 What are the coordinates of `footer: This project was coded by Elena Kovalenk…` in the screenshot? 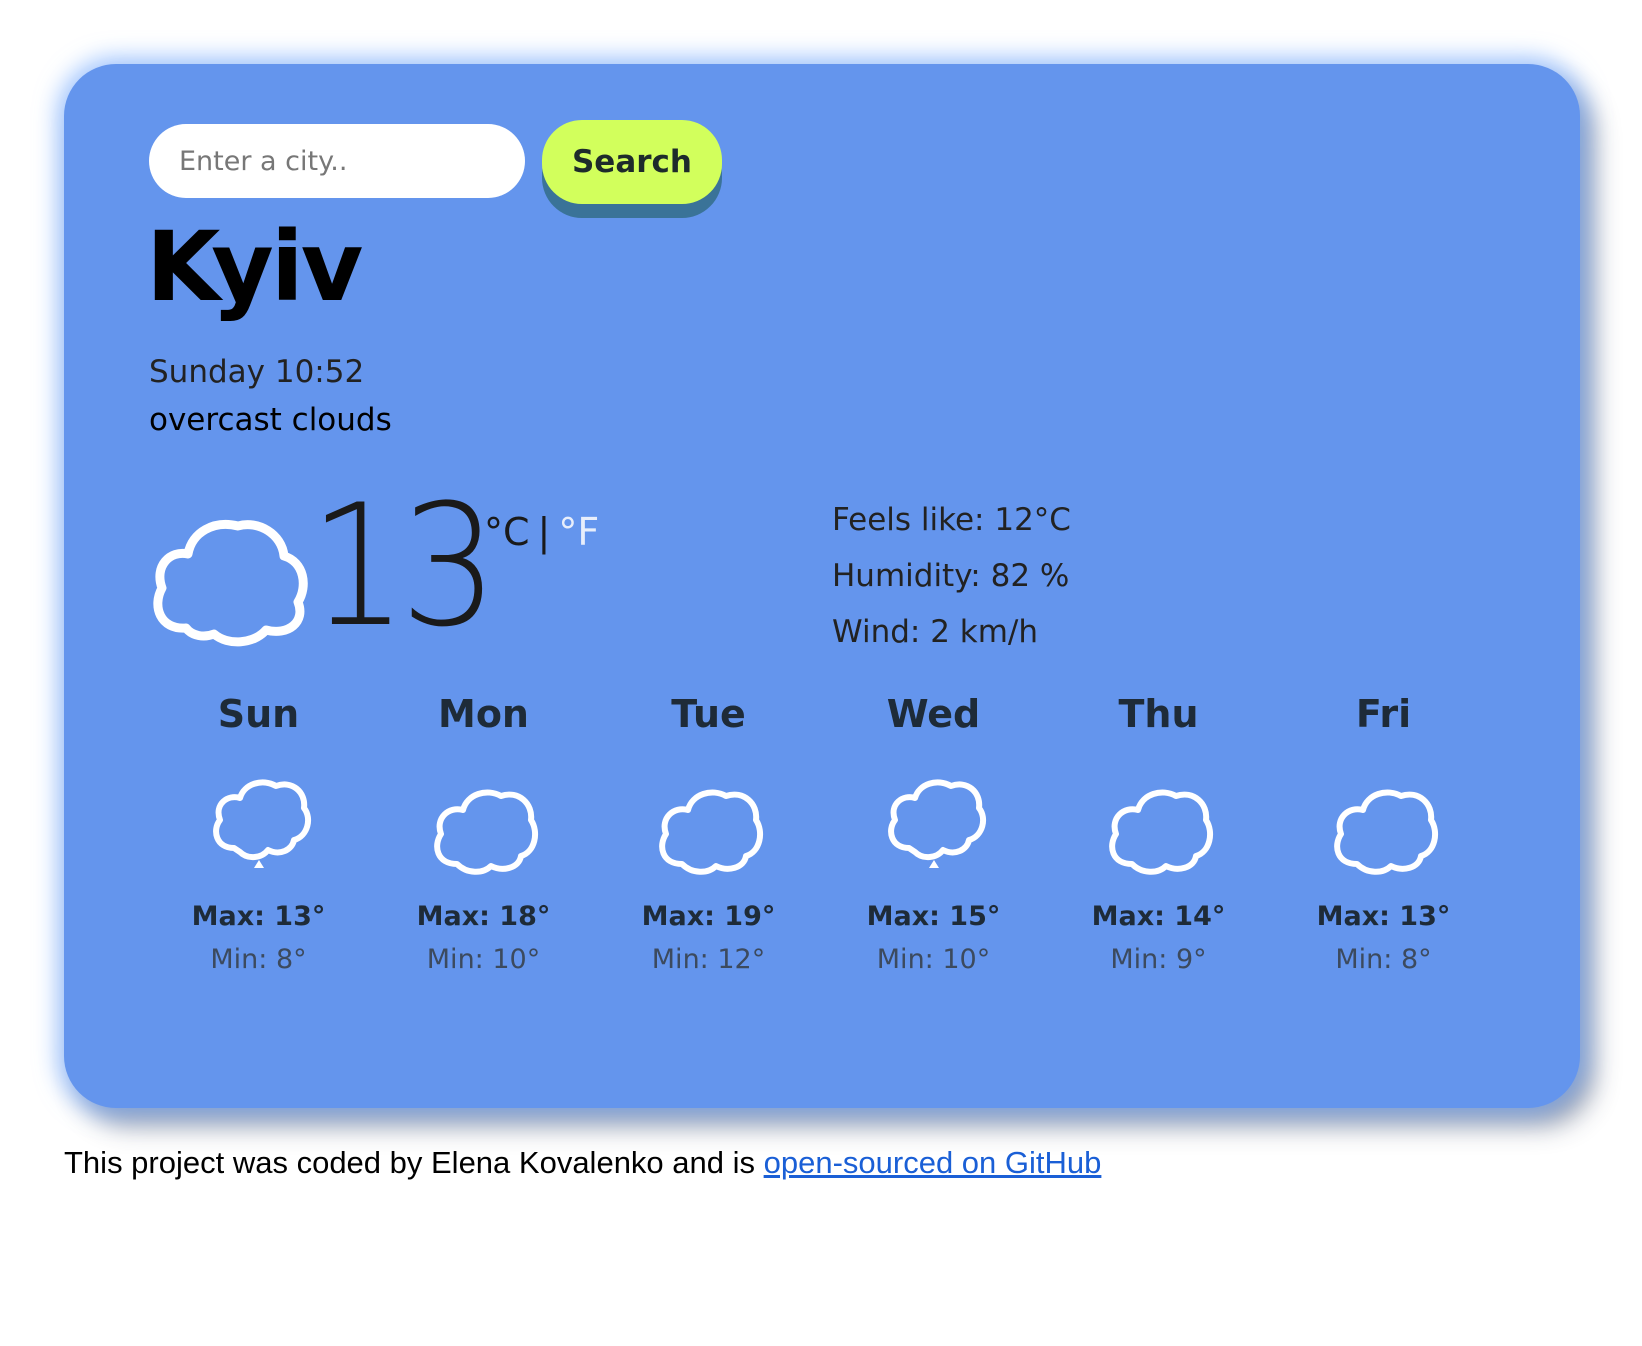 It's located at (582, 1163).